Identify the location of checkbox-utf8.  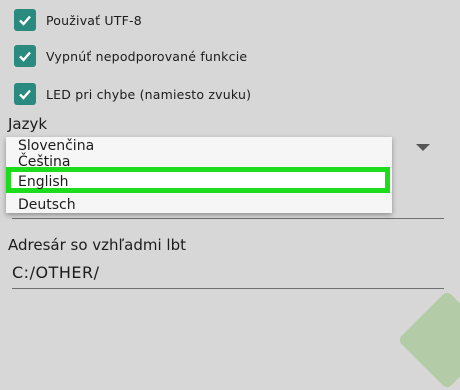
(25, 20).